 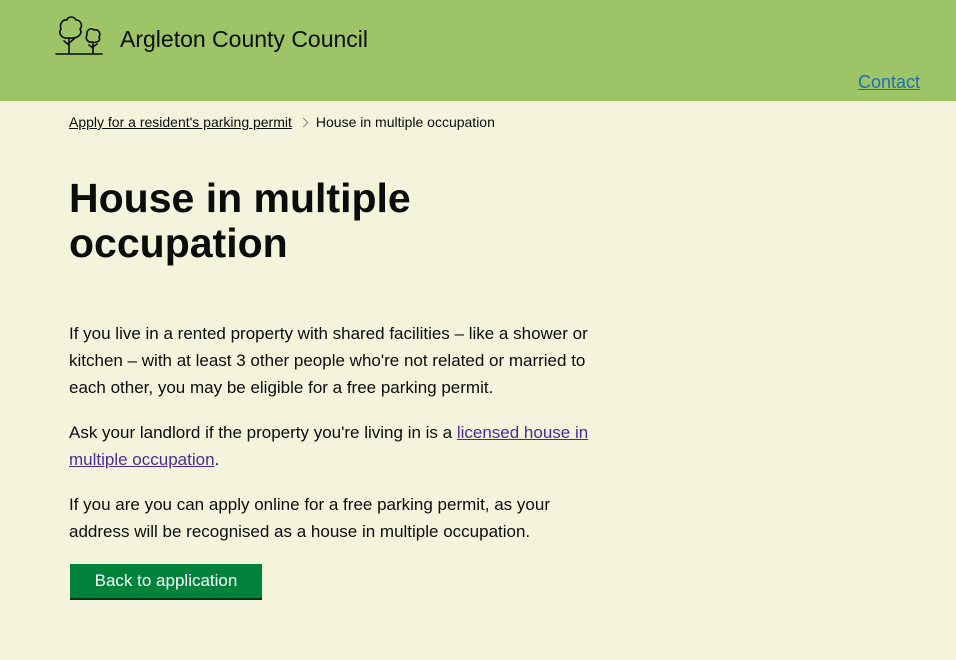 What do you see at coordinates (166, 581) in the screenshot?
I see `back-to-application-button: Back to application` at bounding box center [166, 581].